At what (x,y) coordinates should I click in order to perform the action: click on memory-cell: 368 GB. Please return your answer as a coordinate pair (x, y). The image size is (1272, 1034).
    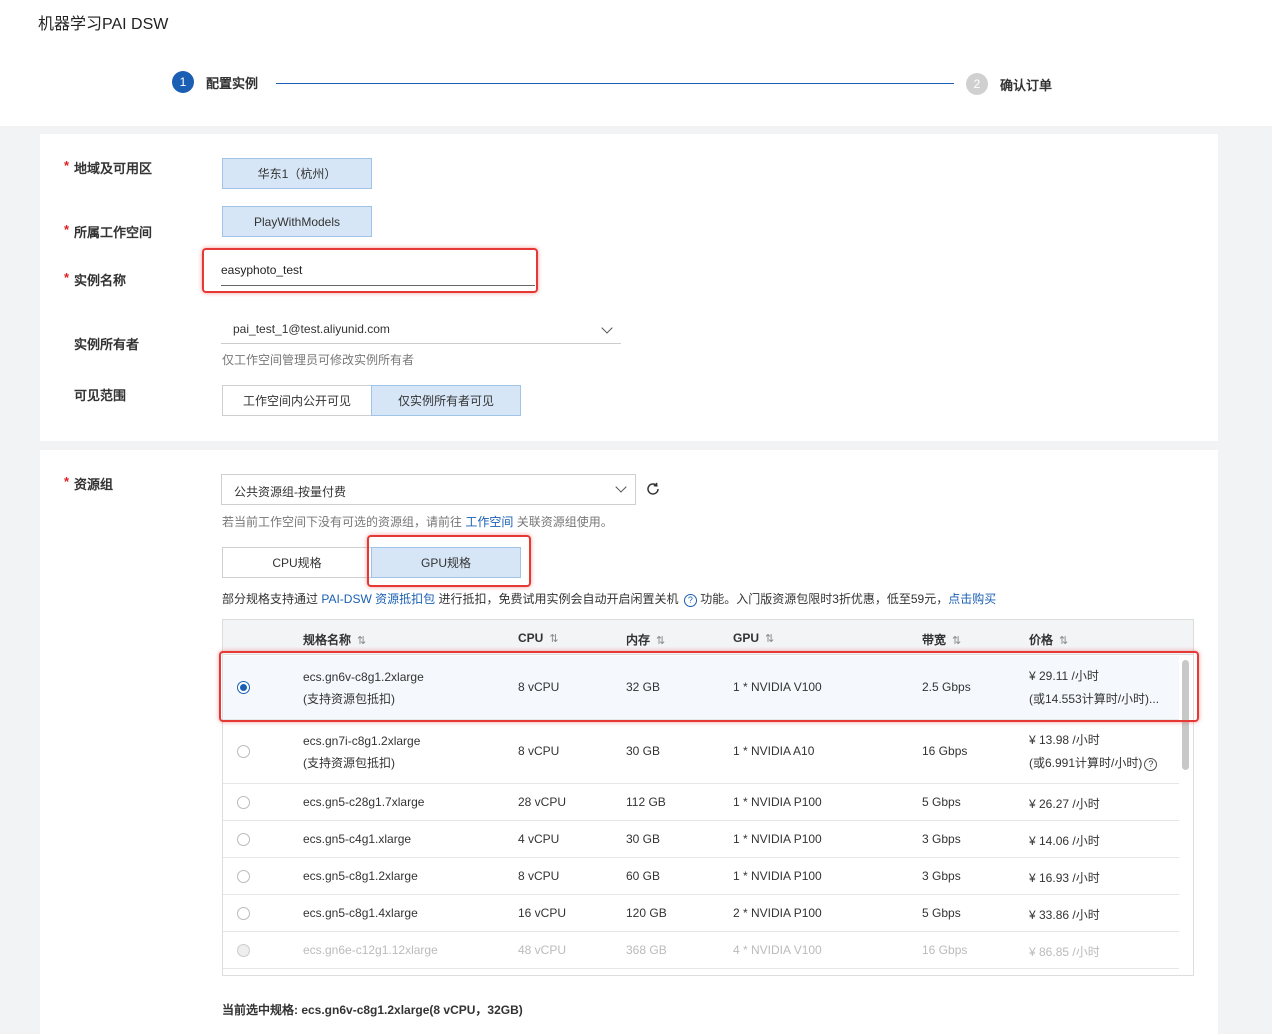
    Looking at the image, I should click on (646, 950).